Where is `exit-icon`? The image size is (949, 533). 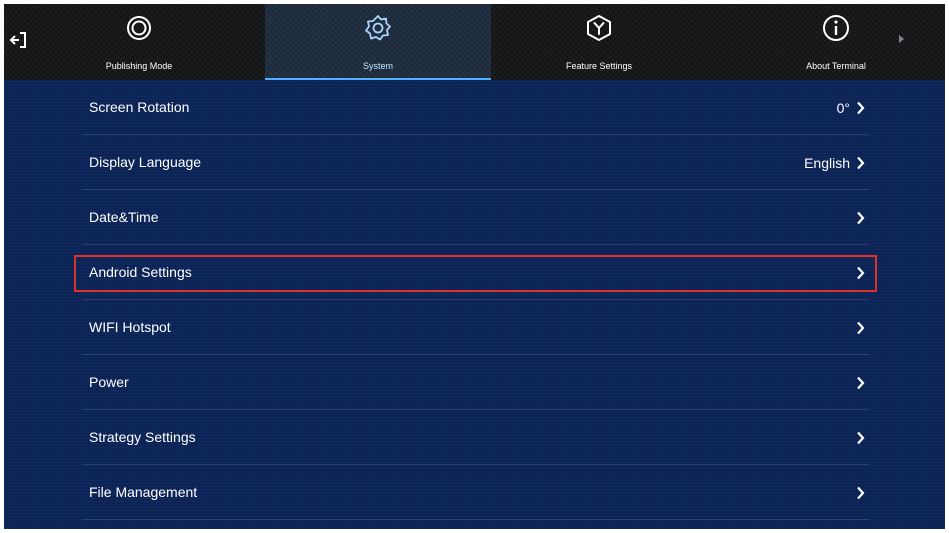
exit-icon is located at coordinates (19, 40).